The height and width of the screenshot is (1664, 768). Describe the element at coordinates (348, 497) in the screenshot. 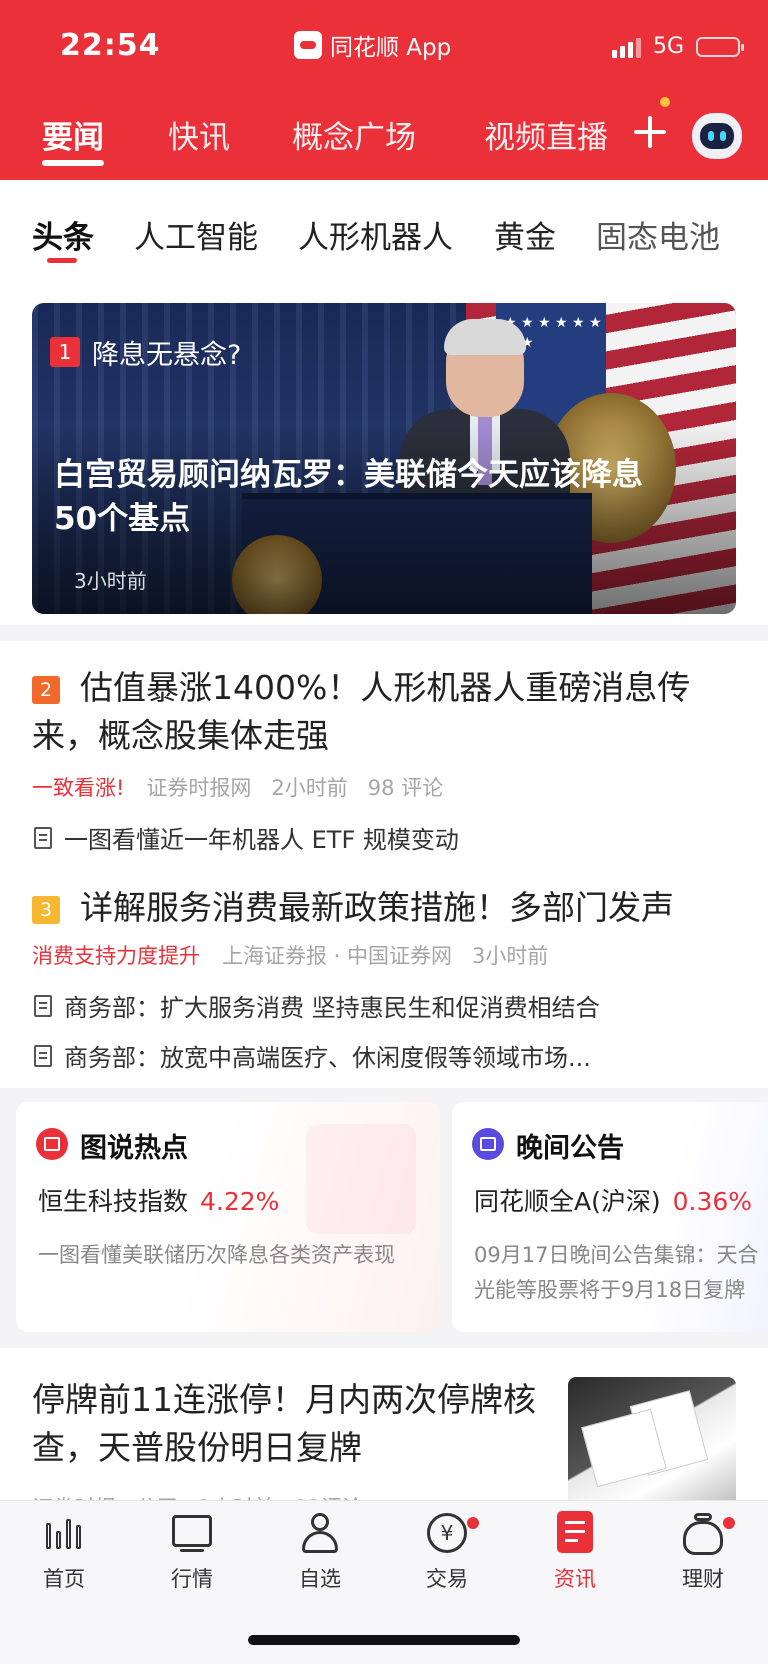

I see `hero-title: 白宫贸易顾问纳瓦罗：美联储今天应该降息50个基点` at that location.